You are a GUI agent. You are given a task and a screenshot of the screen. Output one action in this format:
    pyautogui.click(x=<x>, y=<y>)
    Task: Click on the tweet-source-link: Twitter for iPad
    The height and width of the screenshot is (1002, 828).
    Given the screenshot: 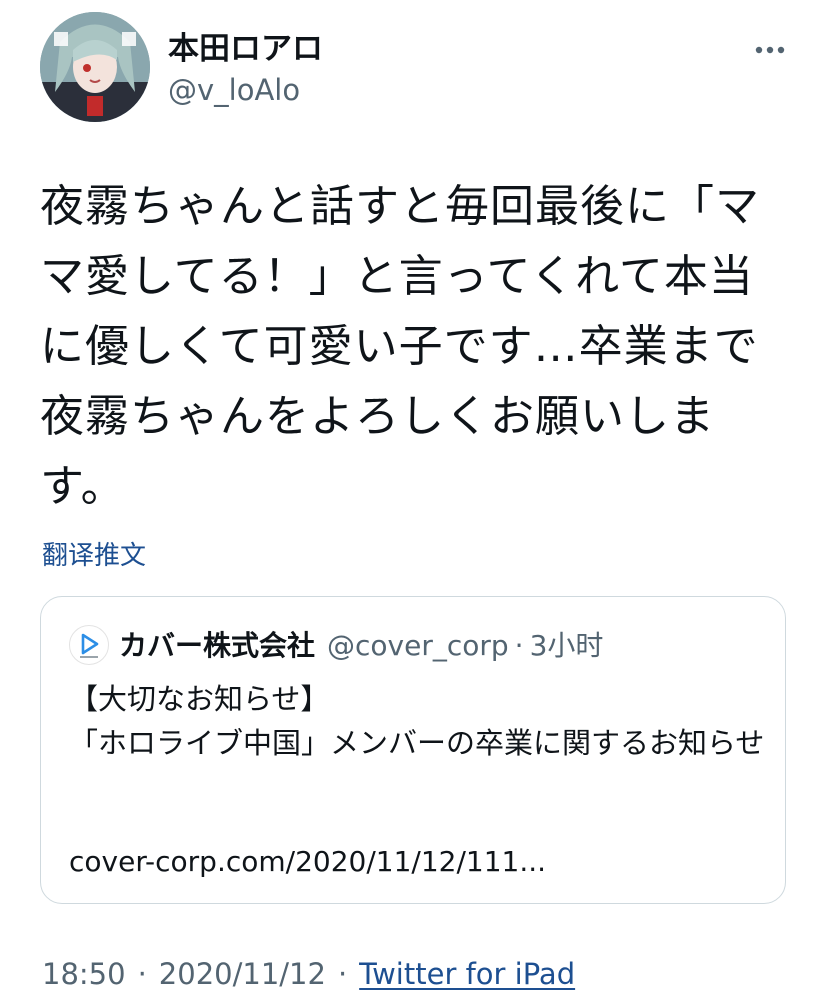 What is the action you would take?
    pyautogui.click(x=467, y=974)
    